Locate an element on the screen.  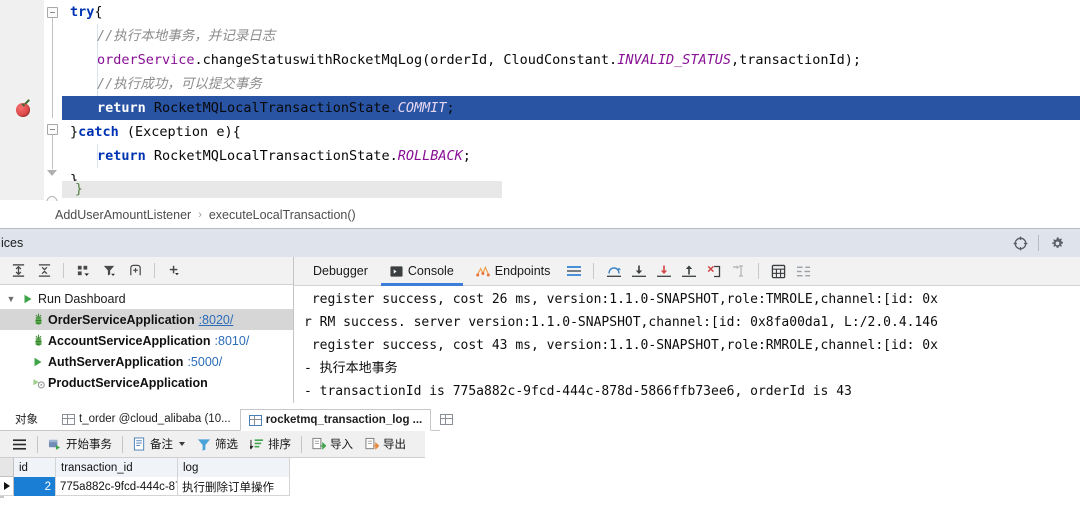
fold-marker-try is located at coordinates (52, 12).